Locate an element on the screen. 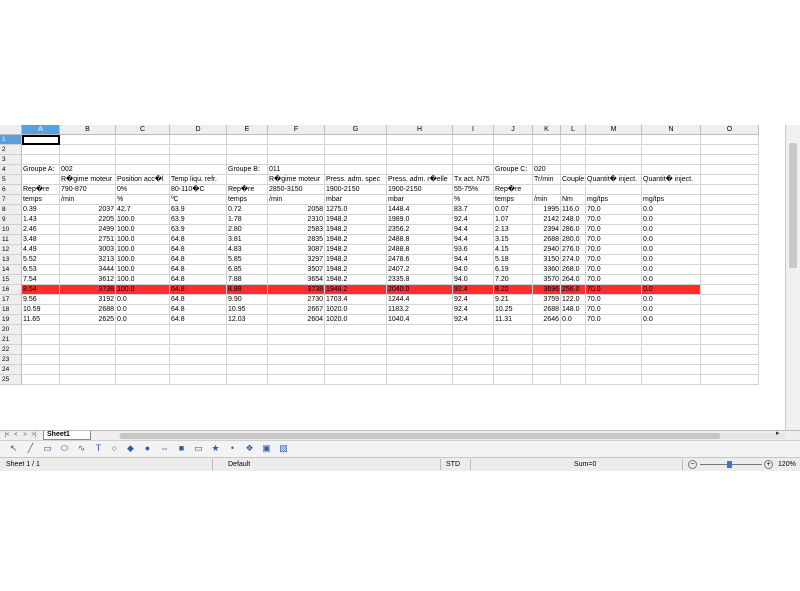 The width and height of the screenshot is (800, 591). cell-H15: 2335.8 is located at coordinates (420, 280).